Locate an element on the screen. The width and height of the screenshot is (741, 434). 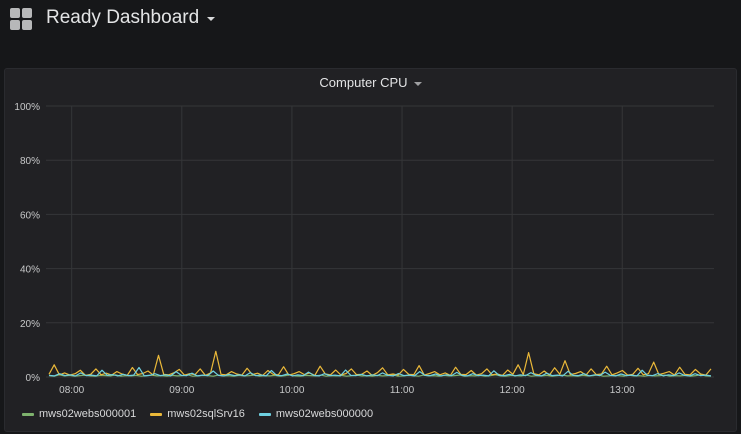
legend-item-mws02webs000001: mws02webs000001 is located at coordinates (79, 414).